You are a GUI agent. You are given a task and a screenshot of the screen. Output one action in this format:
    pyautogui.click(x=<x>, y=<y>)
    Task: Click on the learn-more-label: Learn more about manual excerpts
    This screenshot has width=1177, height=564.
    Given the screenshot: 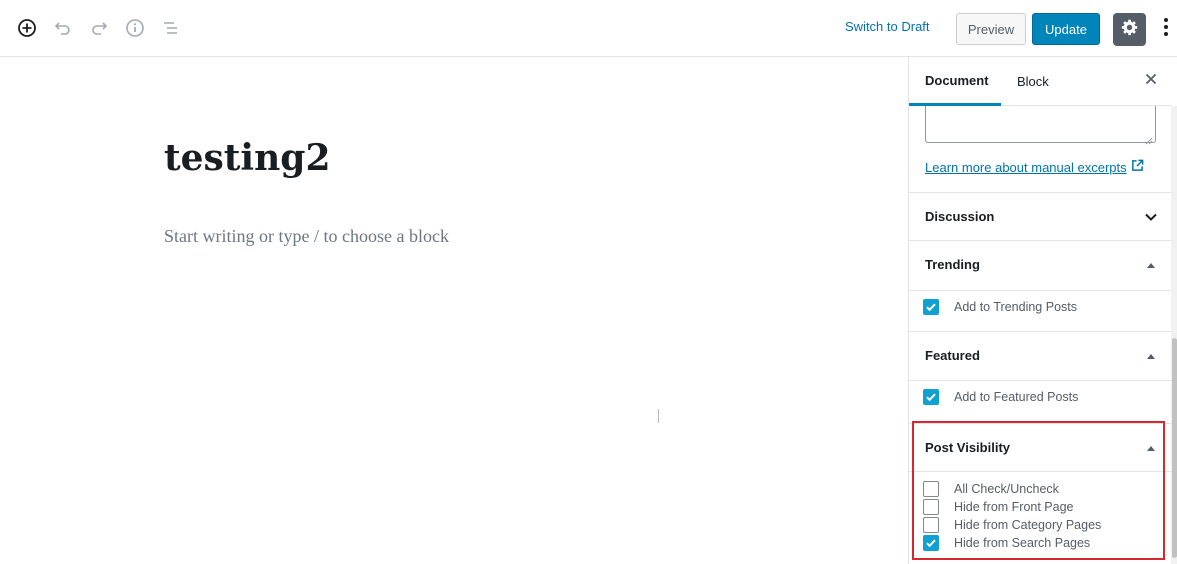 What is the action you would take?
    pyautogui.click(x=1026, y=167)
    